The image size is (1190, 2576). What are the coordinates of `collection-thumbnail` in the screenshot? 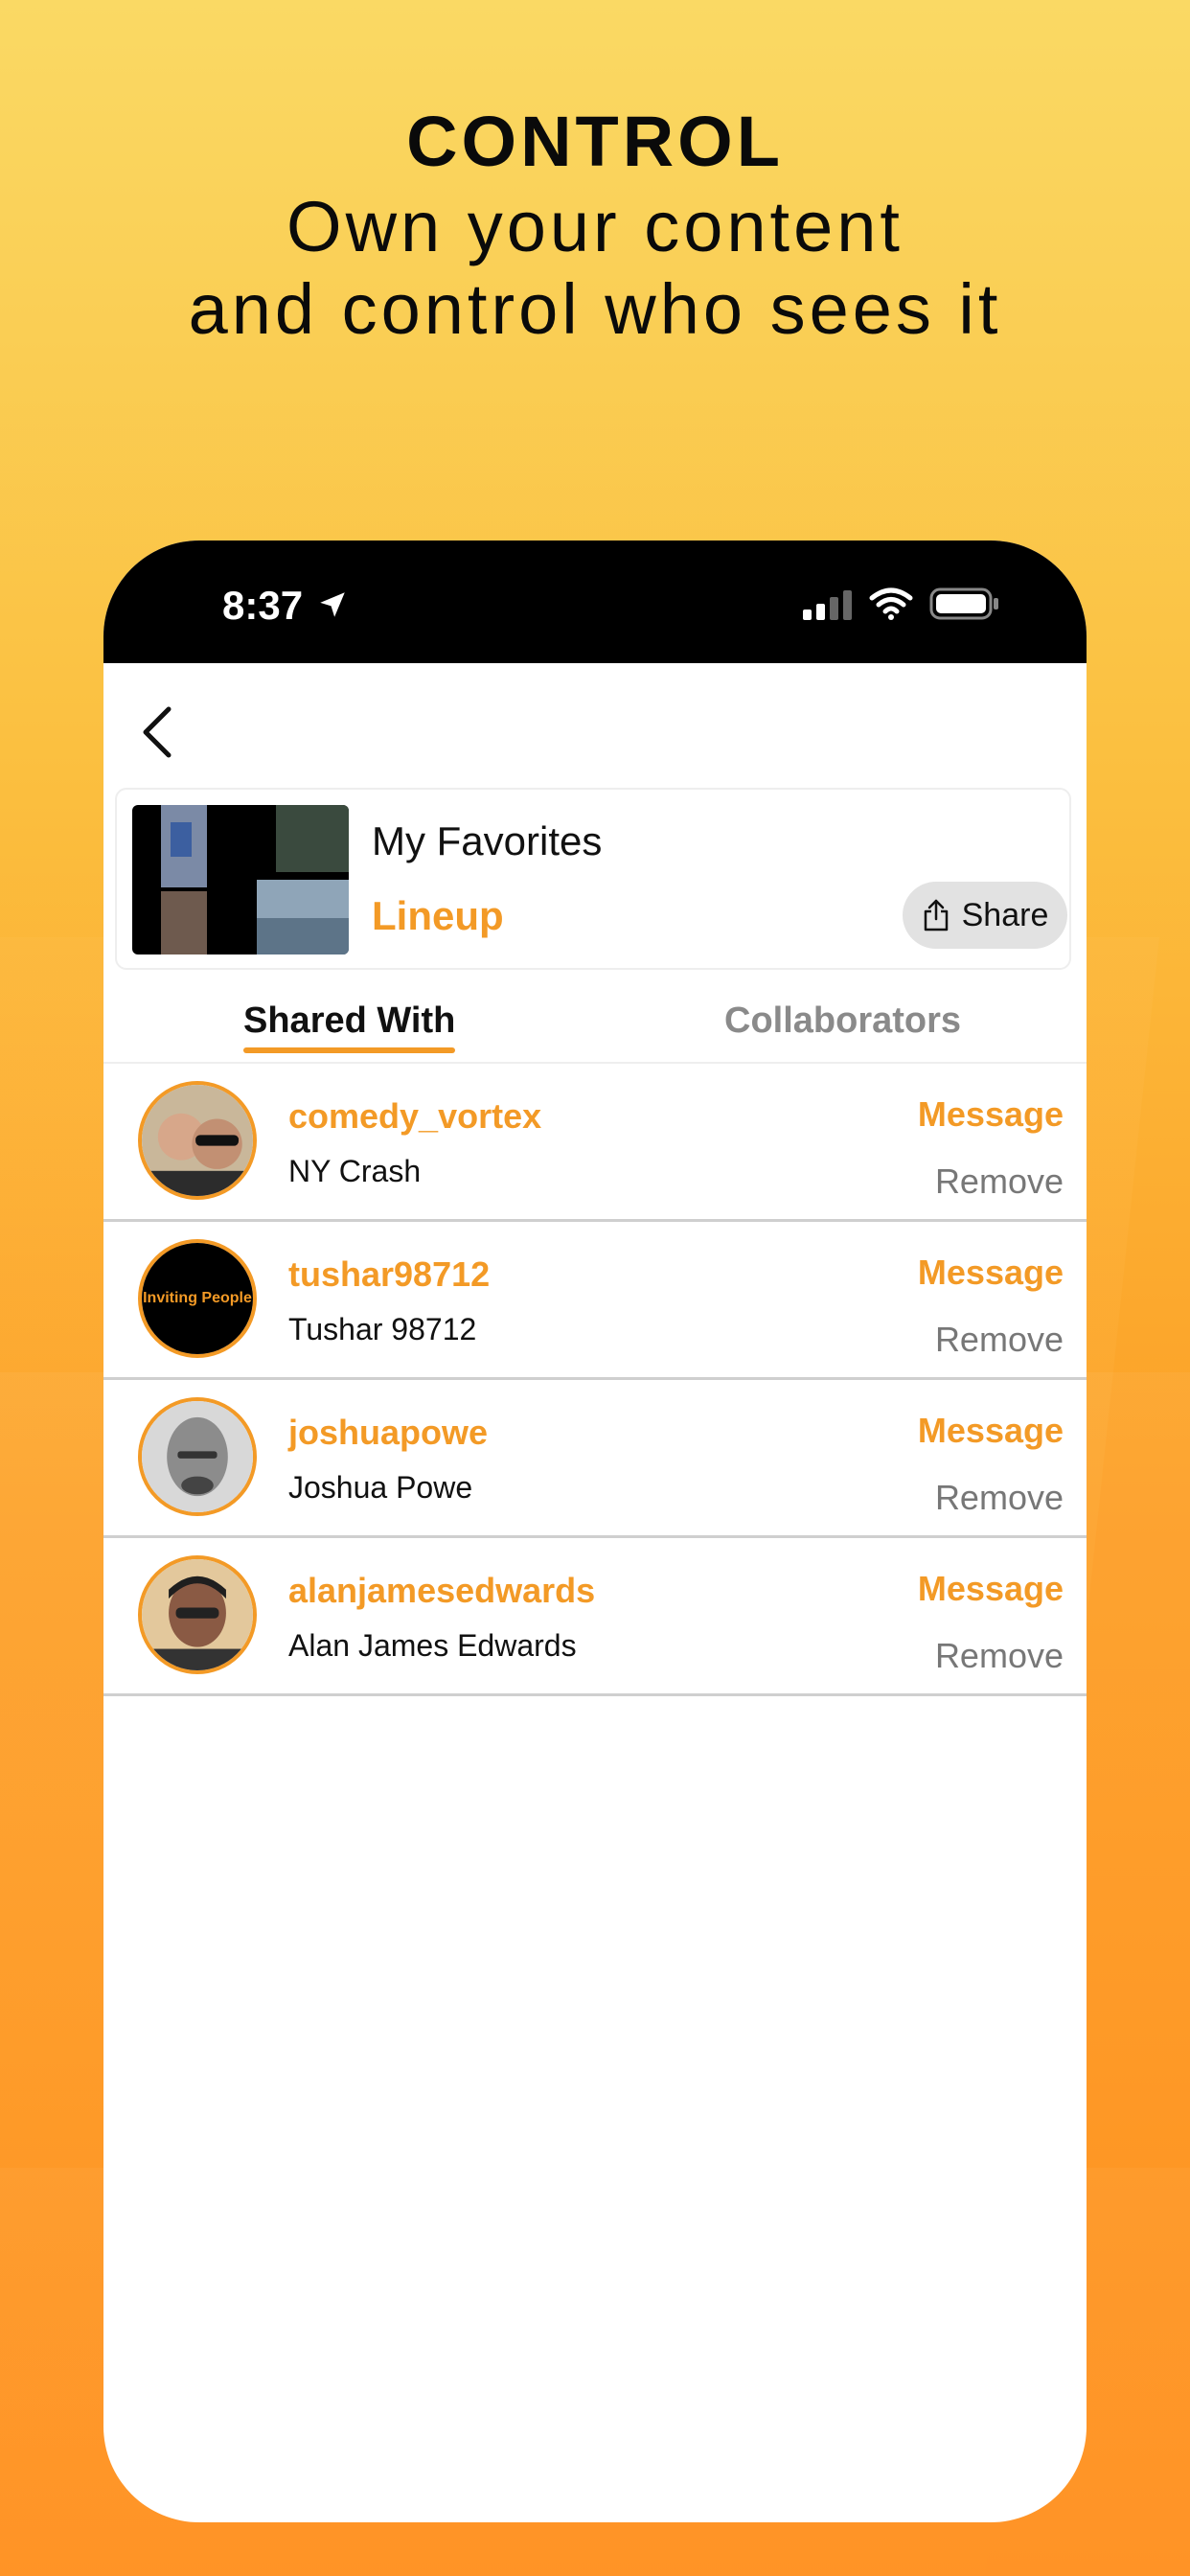 It's located at (241, 879).